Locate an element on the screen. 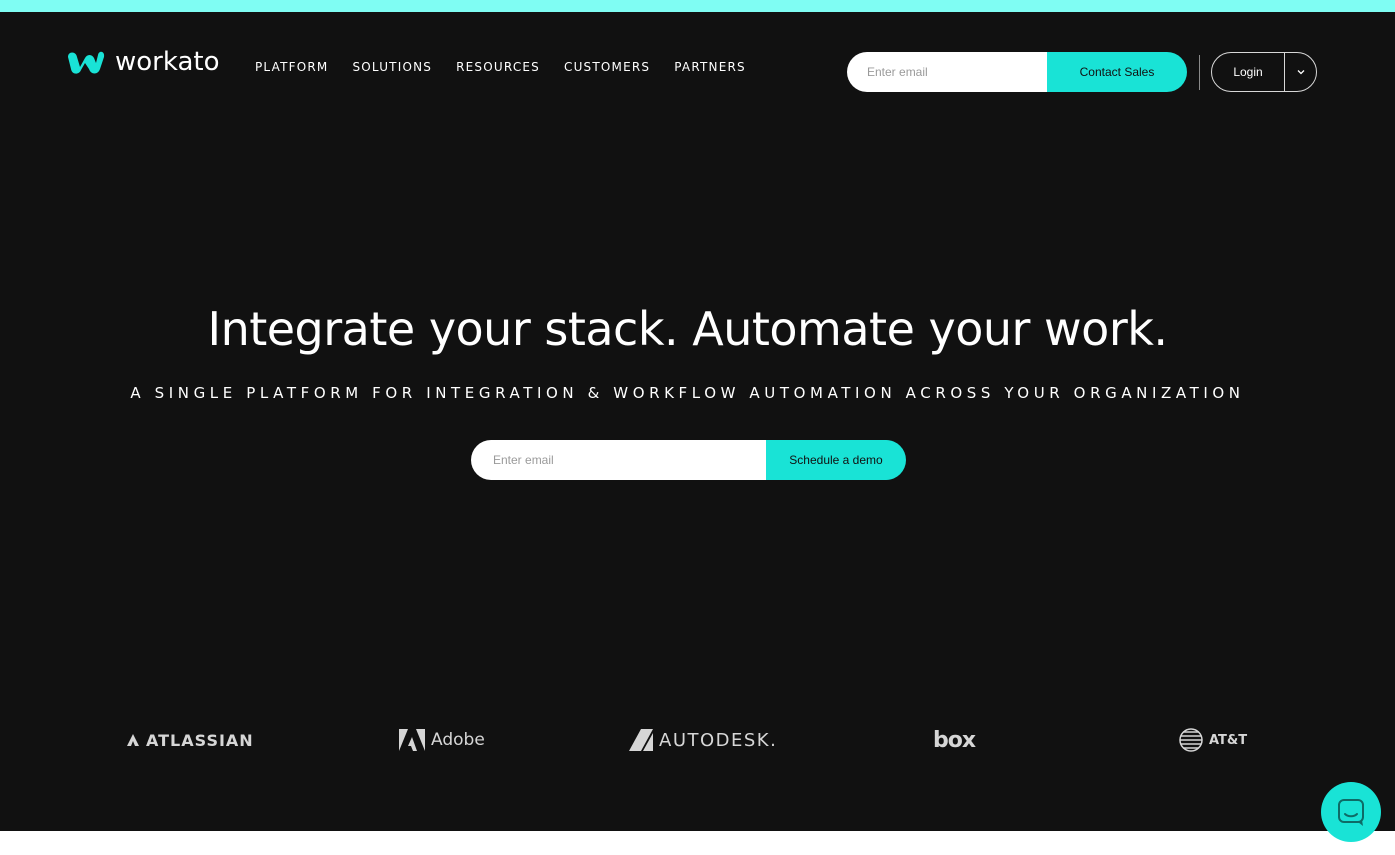  chat-launcher-button is located at coordinates (1351, 812).